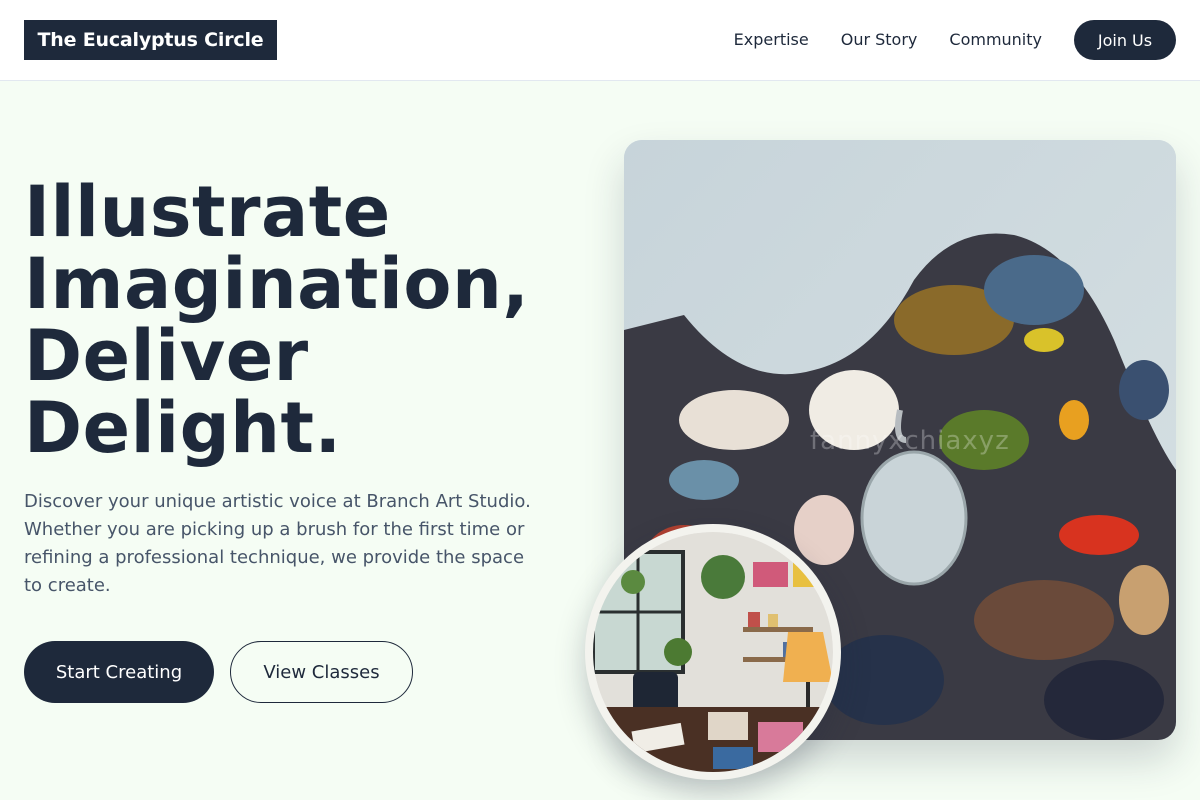  I want to click on main-nav: Expertise Our Story Community Join Us, so click(955, 40).